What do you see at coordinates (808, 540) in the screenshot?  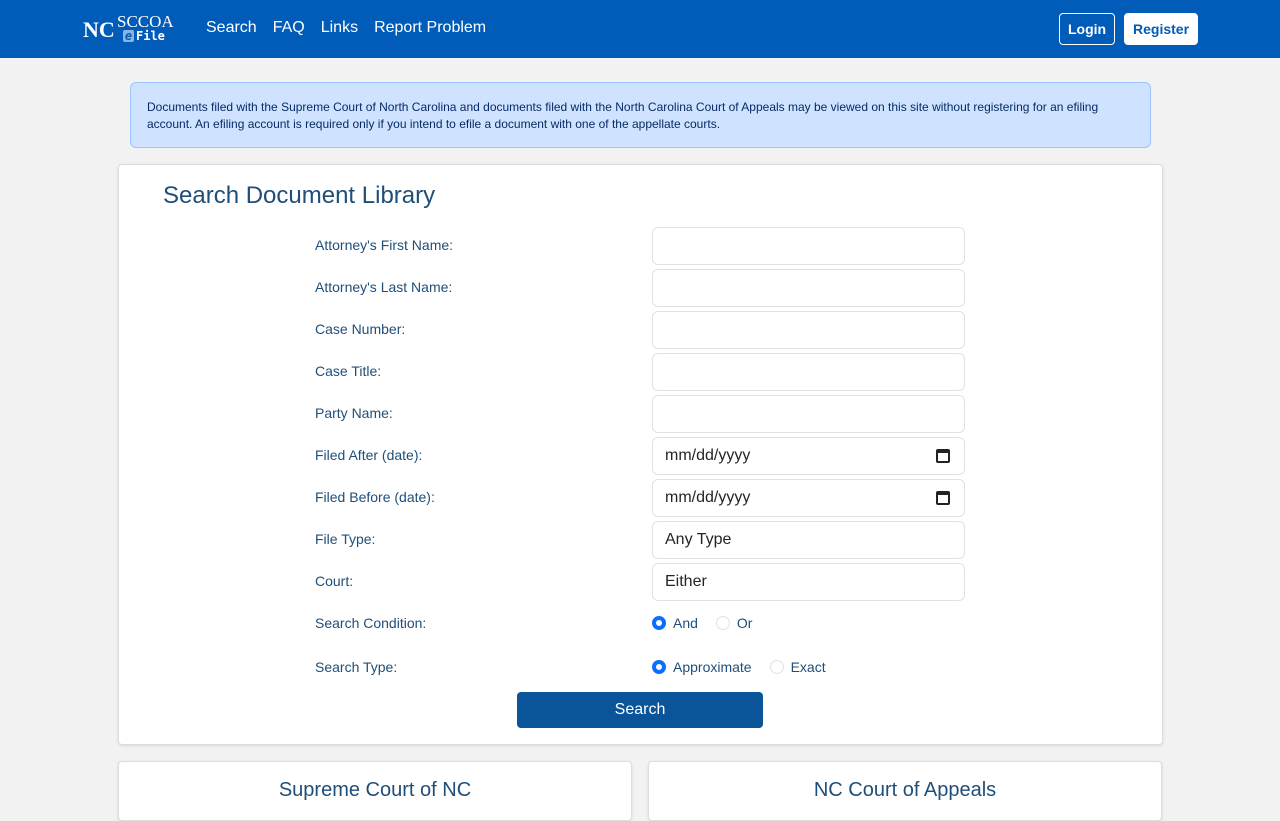 I see `file-type-select: Any Type` at bounding box center [808, 540].